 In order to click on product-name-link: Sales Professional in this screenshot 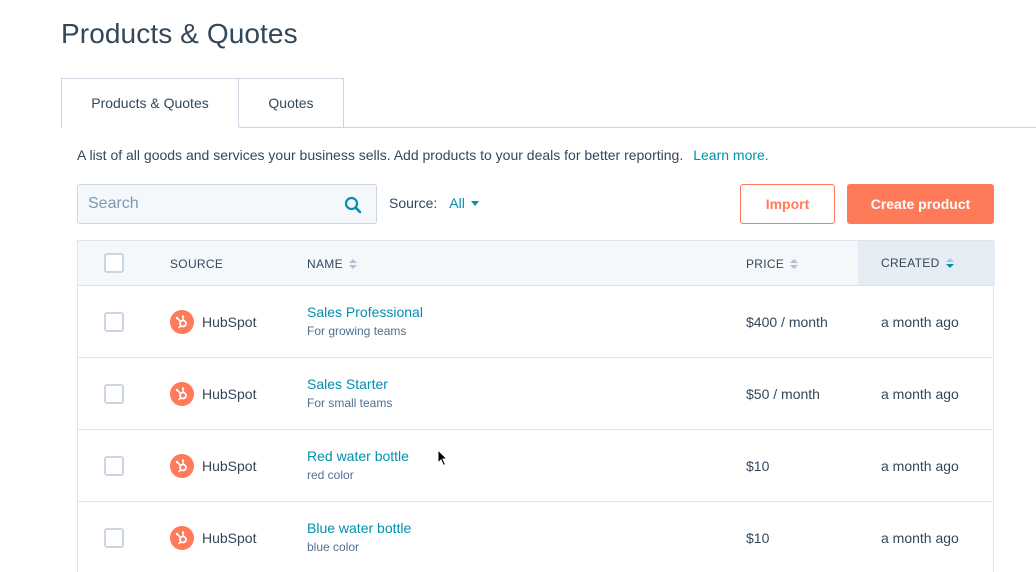, I will do `click(365, 312)`.